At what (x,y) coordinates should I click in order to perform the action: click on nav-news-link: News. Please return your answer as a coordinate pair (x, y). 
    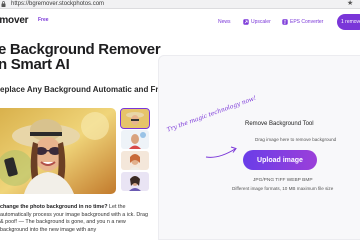
    Looking at the image, I should click on (224, 22).